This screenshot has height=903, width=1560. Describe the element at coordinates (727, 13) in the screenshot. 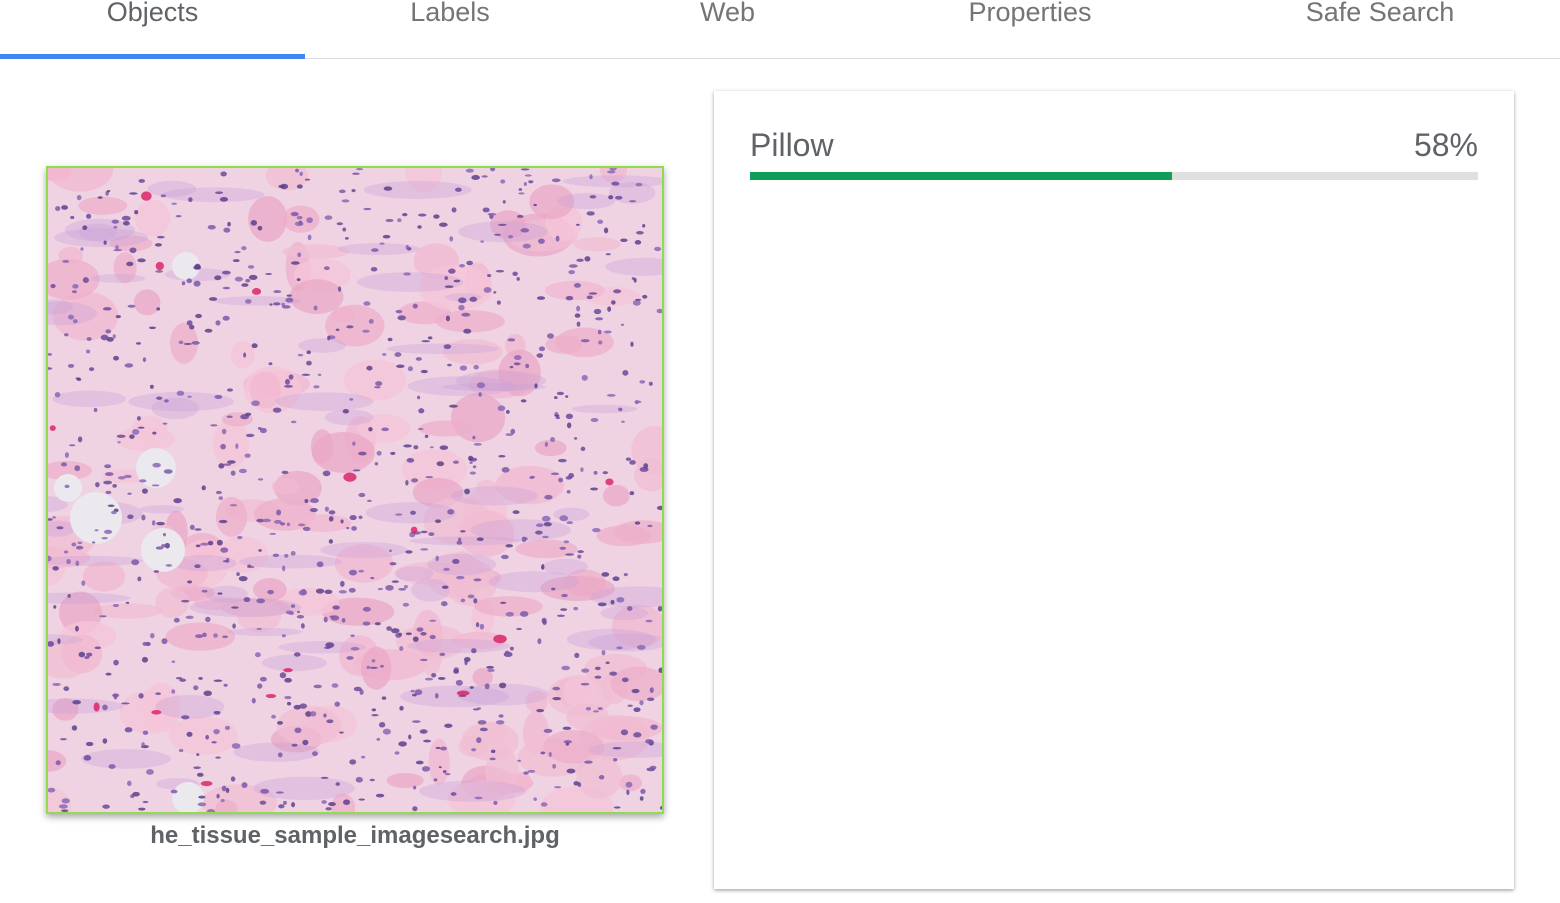

I see `tab-web-label: Web` at that location.